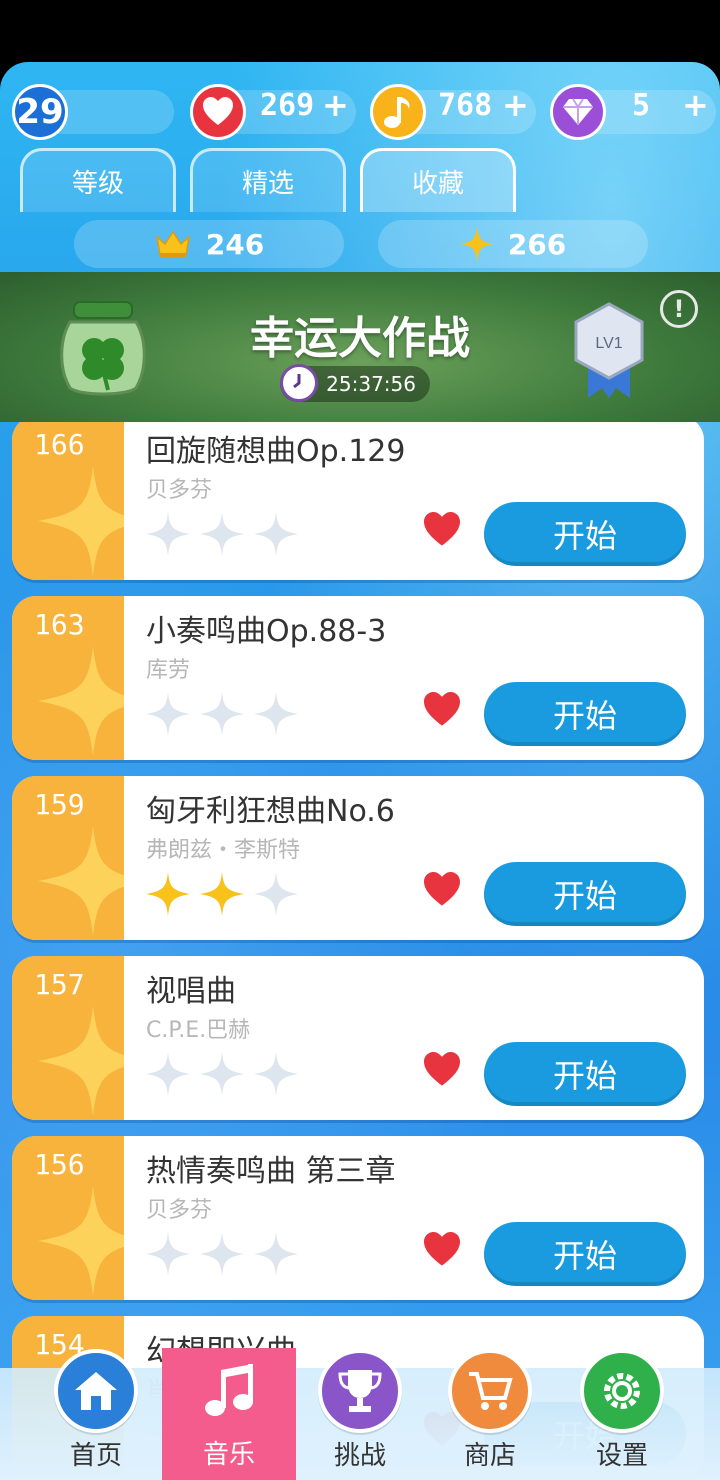  I want to click on event-timer-text: 25:37:56, so click(371, 384).